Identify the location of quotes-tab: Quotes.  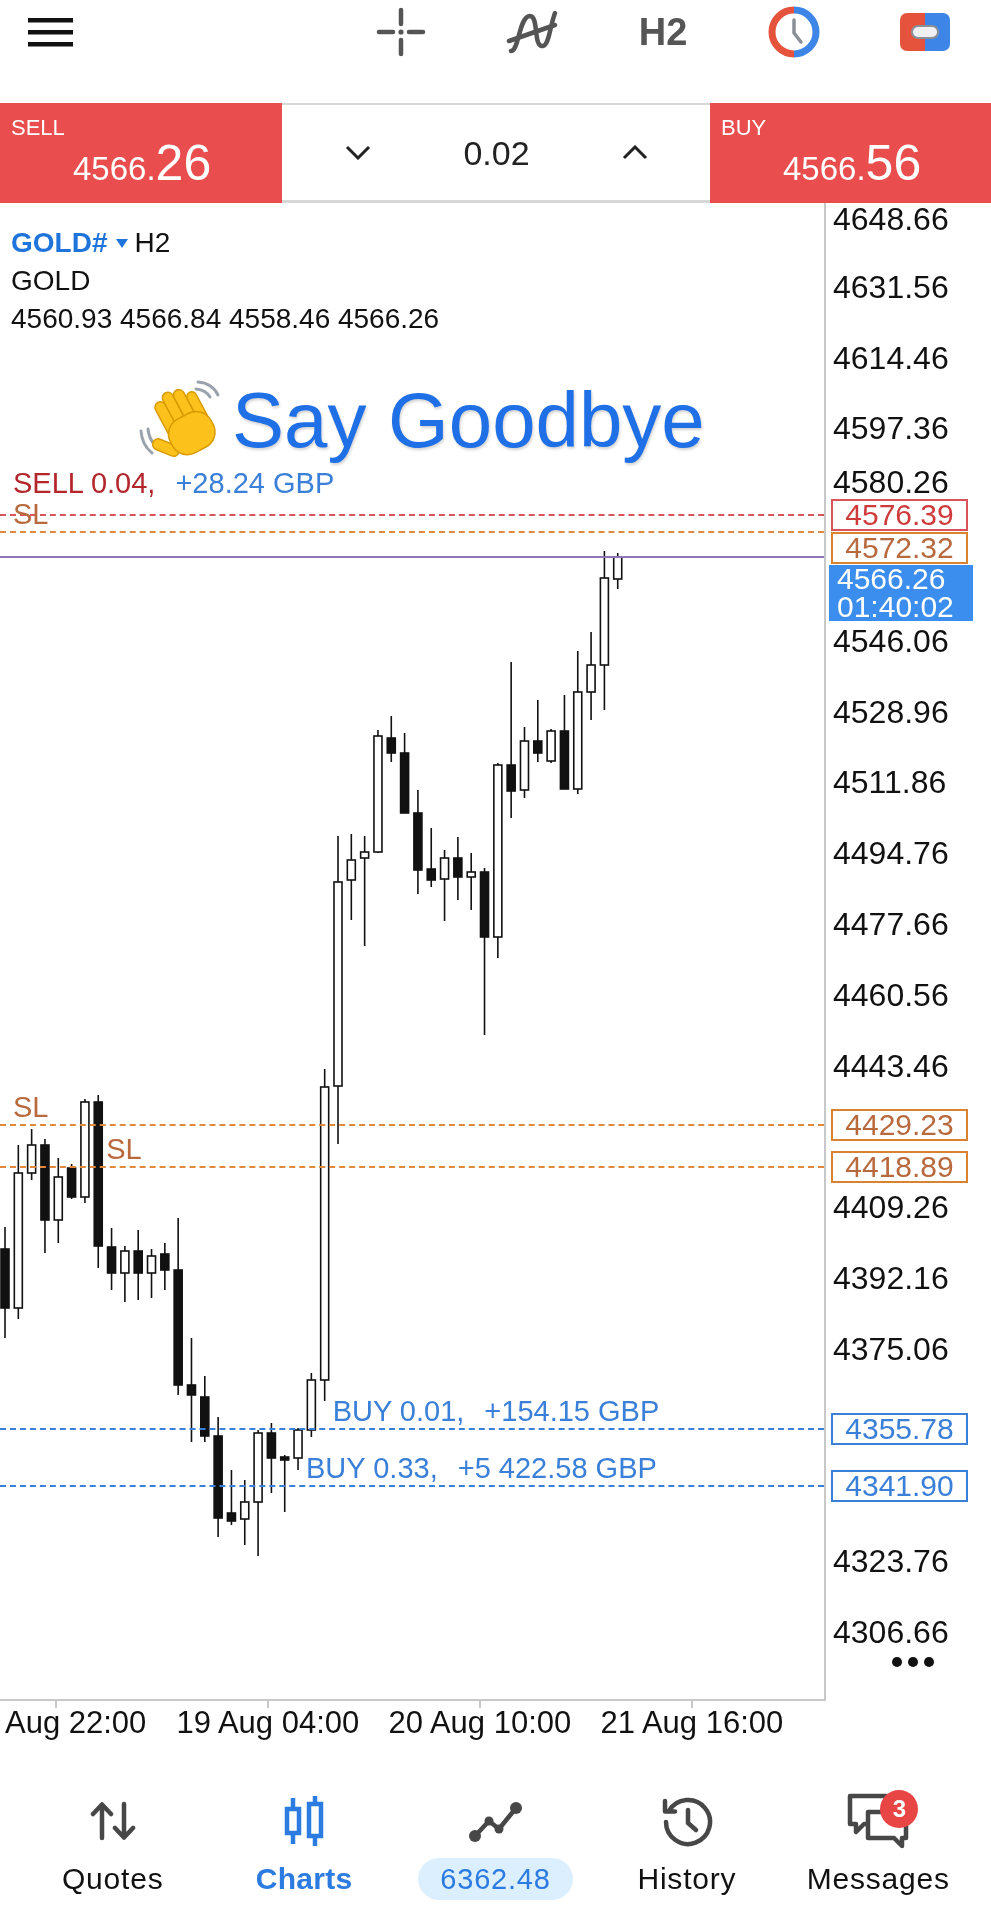
(113, 1840).